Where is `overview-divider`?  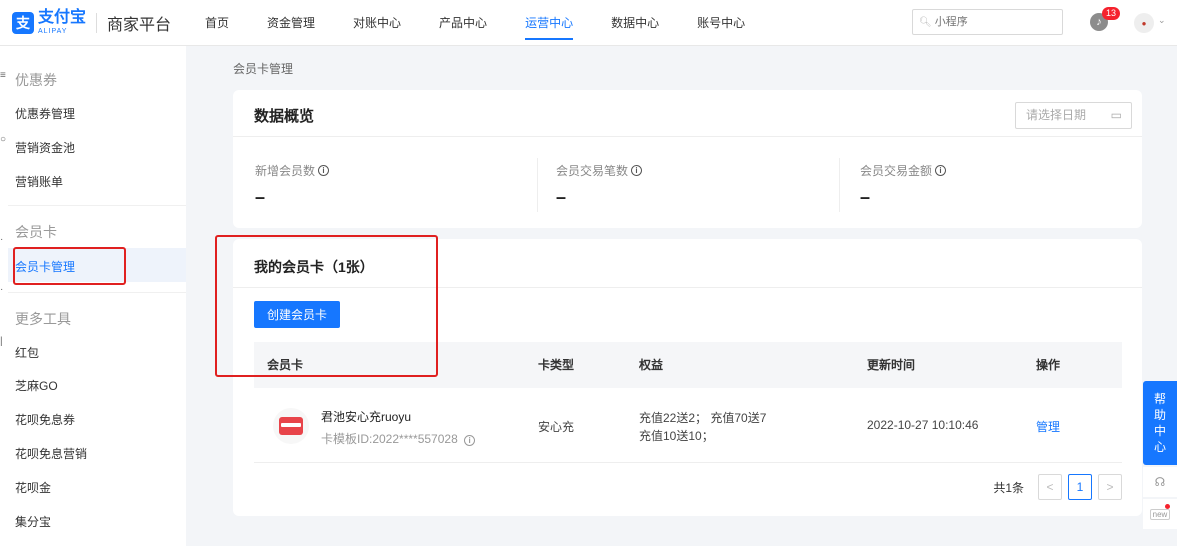 overview-divider is located at coordinates (687, 136).